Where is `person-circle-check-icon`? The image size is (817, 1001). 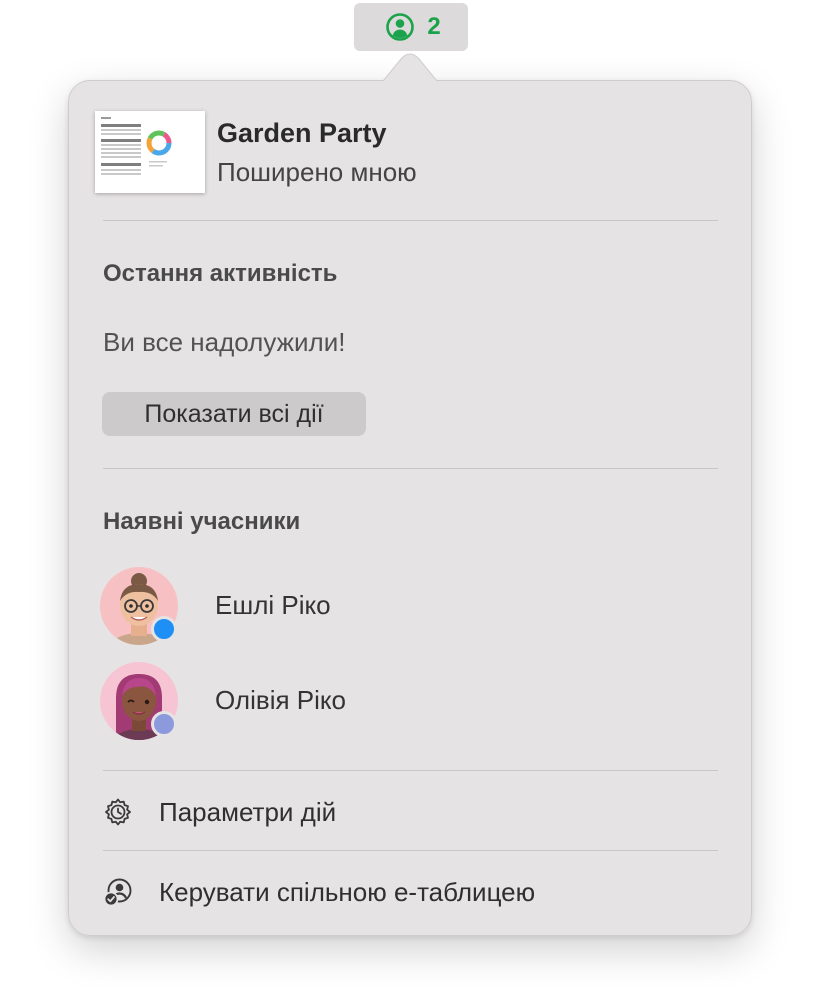 person-circle-check-icon is located at coordinates (117, 892).